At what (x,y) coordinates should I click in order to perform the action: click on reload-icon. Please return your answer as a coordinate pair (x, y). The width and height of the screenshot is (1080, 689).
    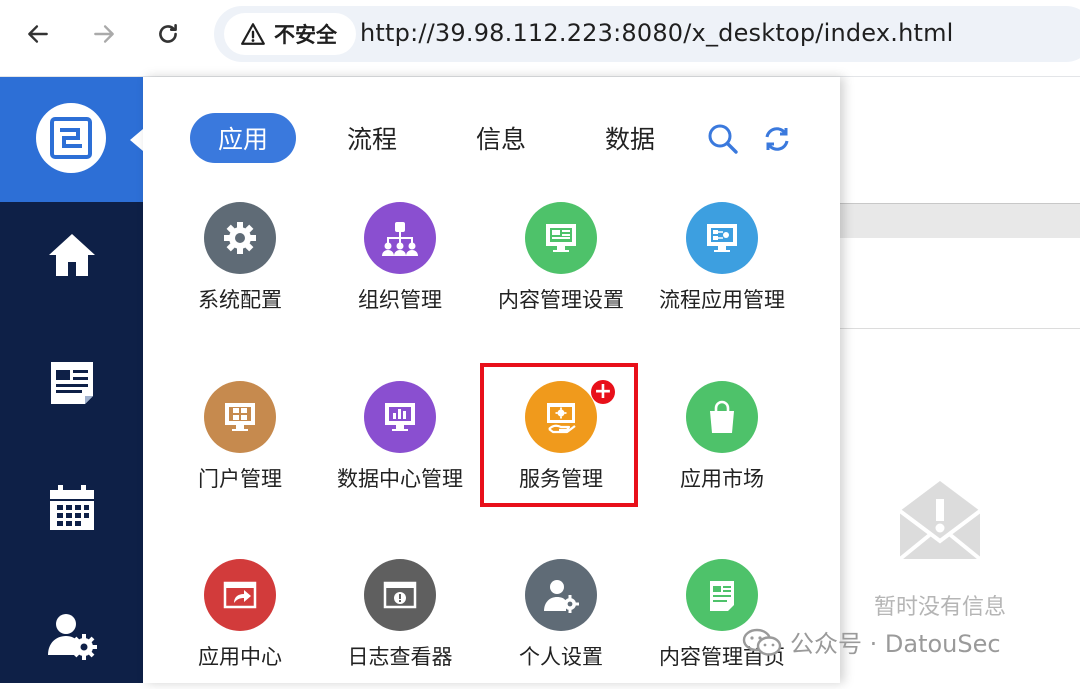
    Looking at the image, I should click on (168, 33).